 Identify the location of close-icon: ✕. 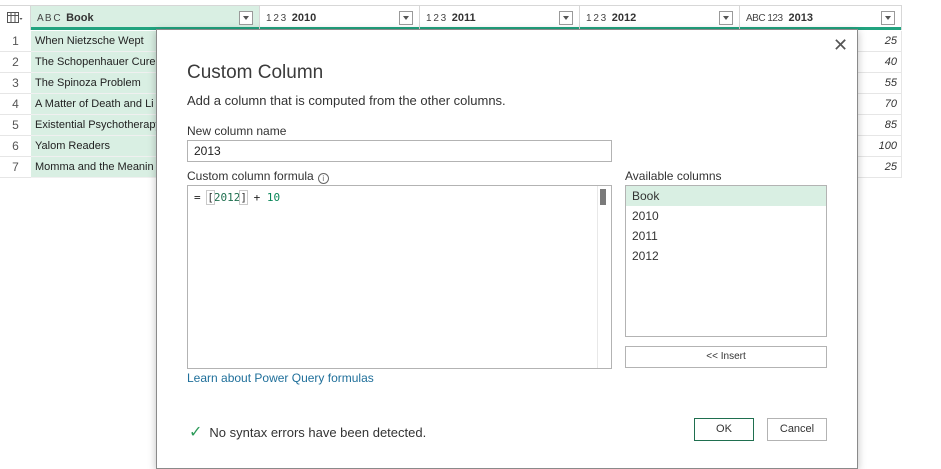
(840, 45).